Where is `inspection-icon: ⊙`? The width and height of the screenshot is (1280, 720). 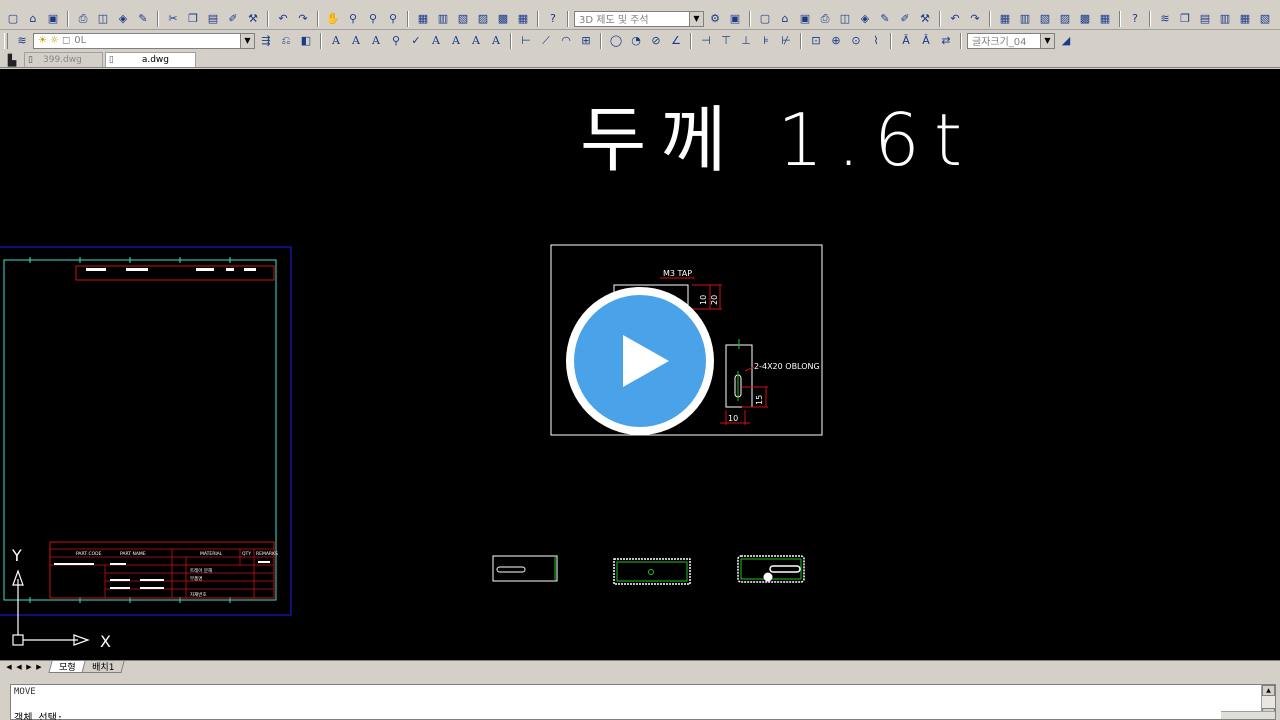 inspection-icon: ⊙ is located at coordinates (856, 41).